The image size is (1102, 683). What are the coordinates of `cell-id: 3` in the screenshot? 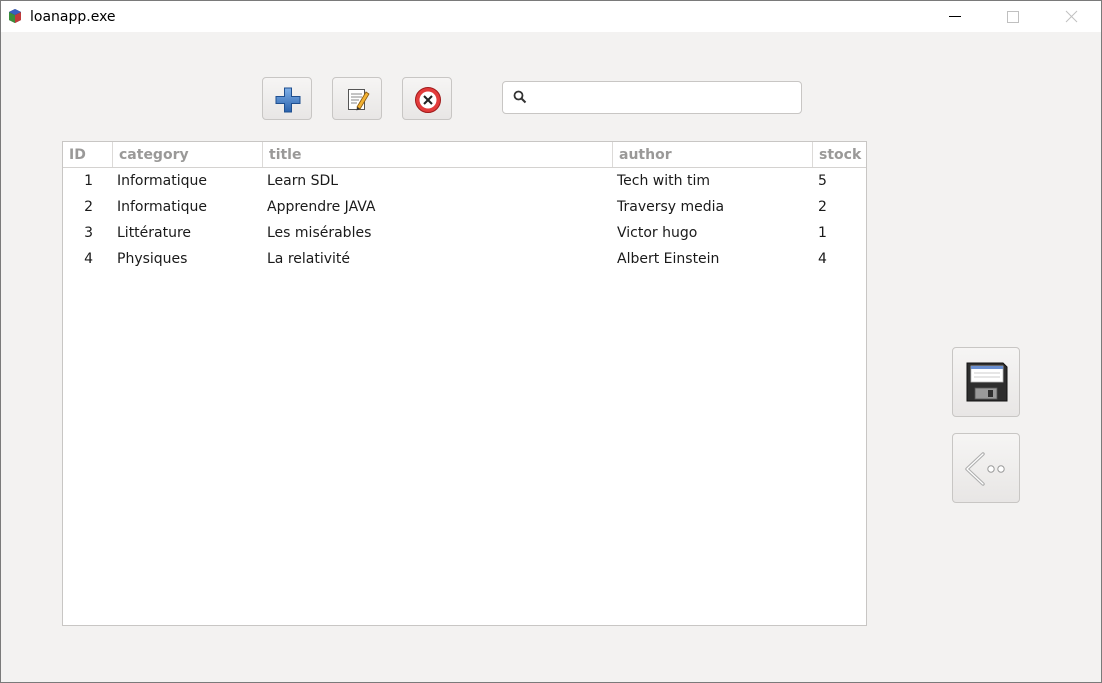 It's located at (88, 233).